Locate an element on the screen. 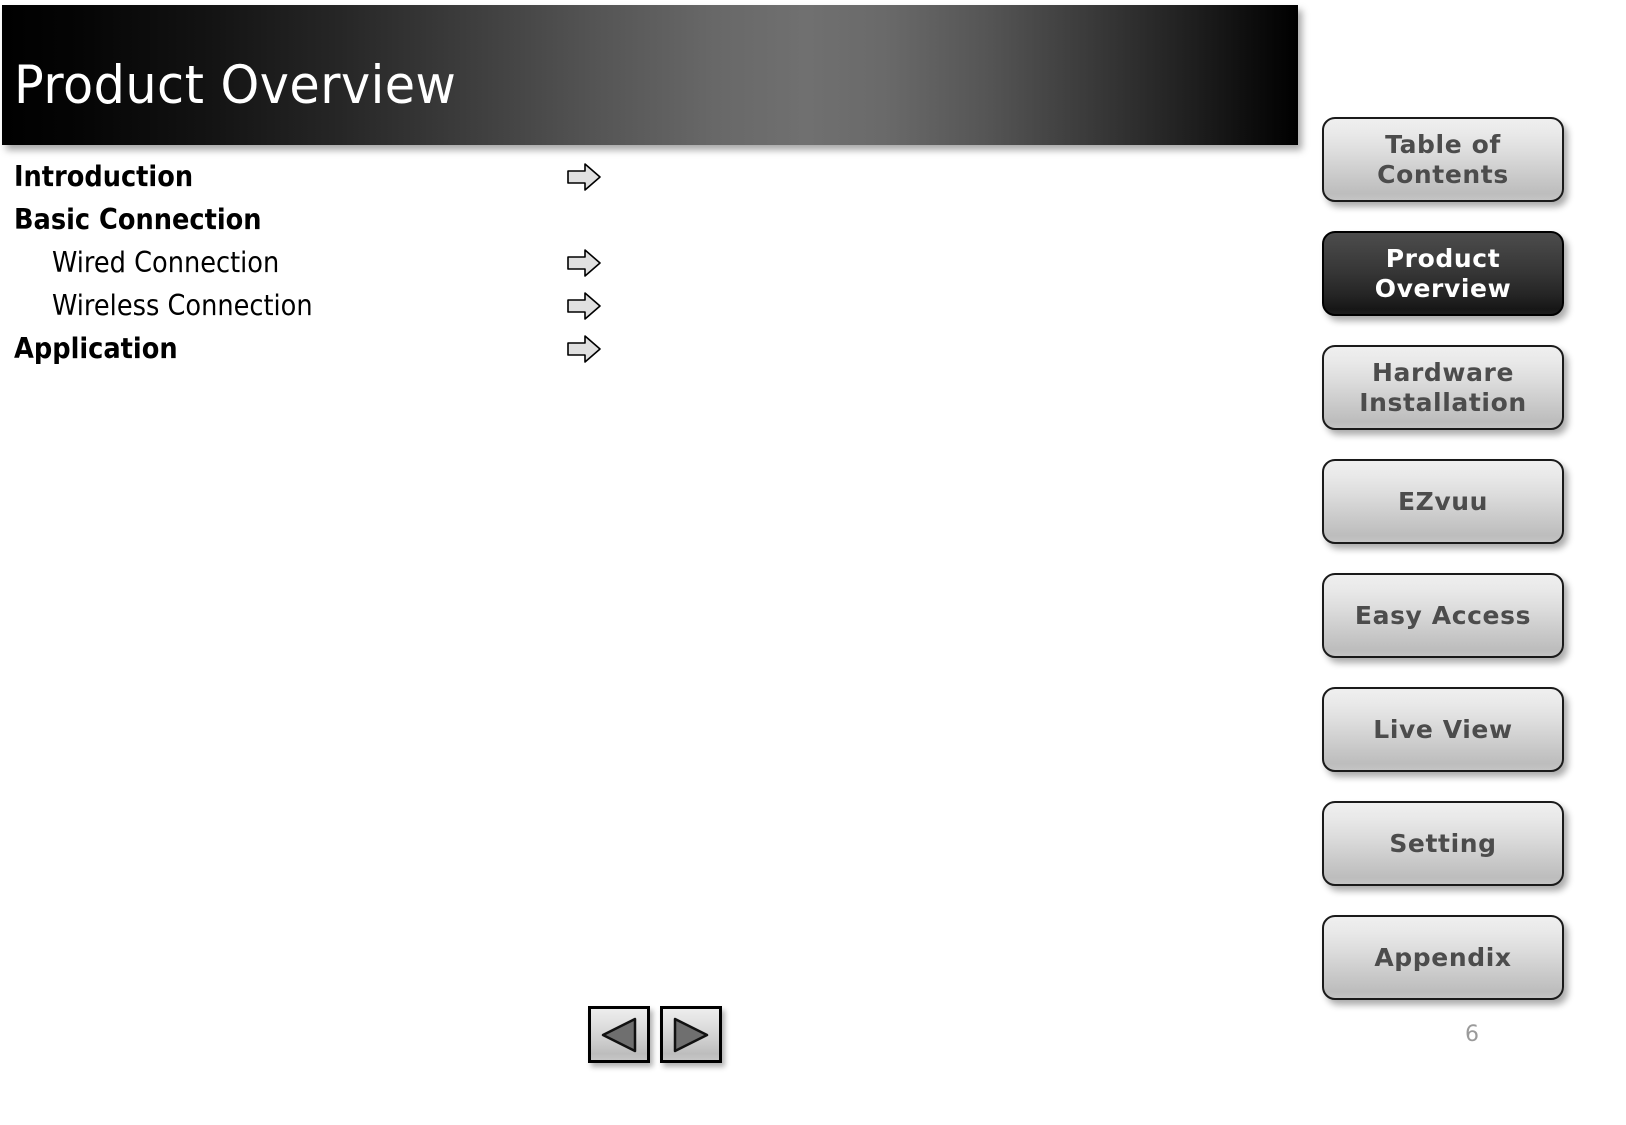 The width and height of the screenshot is (1626, 1125). content-row: Wired Connection is located at coordinates (324, 262).